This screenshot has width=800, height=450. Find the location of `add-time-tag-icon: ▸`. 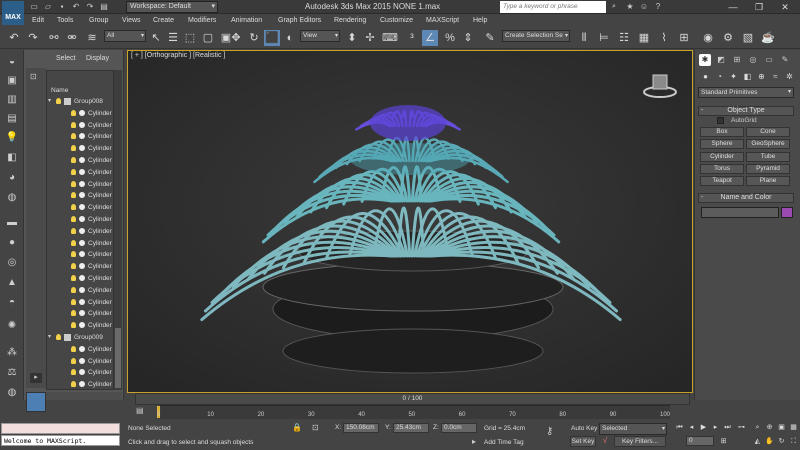

add-time-tag-icon: ▸ is located at coordinates (474, 441).